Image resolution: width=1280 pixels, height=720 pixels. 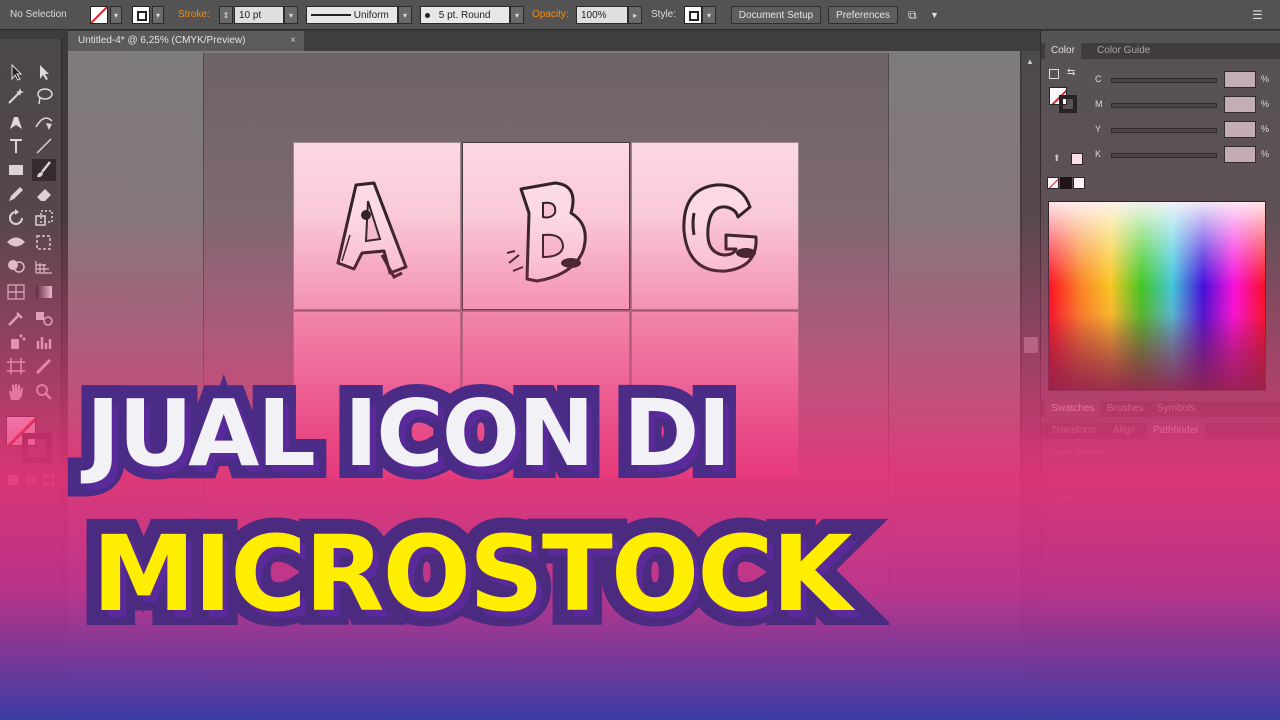 I want to click on gradient-tool-icon, so click(x=44, y=292).